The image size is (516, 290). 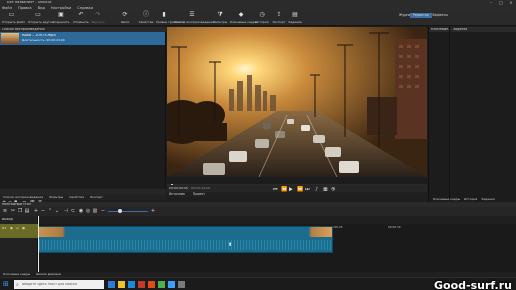 What do you see at coordinates (19, 231) in the screenshot?
I see `track-header-v1: V1 ◉ ◎ ▣` at bounding box center [19, 231].